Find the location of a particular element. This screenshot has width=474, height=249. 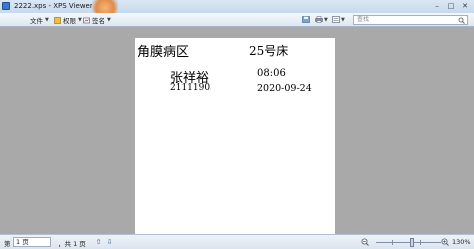

taskbar-orange-icon is located at coordinates (105, 6).